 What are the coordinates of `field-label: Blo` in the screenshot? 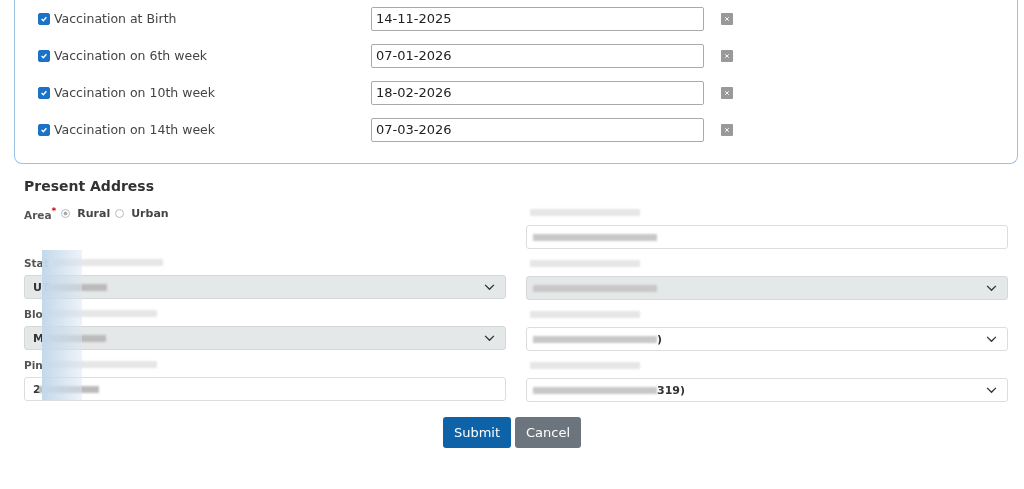 It's located at (33, 313).